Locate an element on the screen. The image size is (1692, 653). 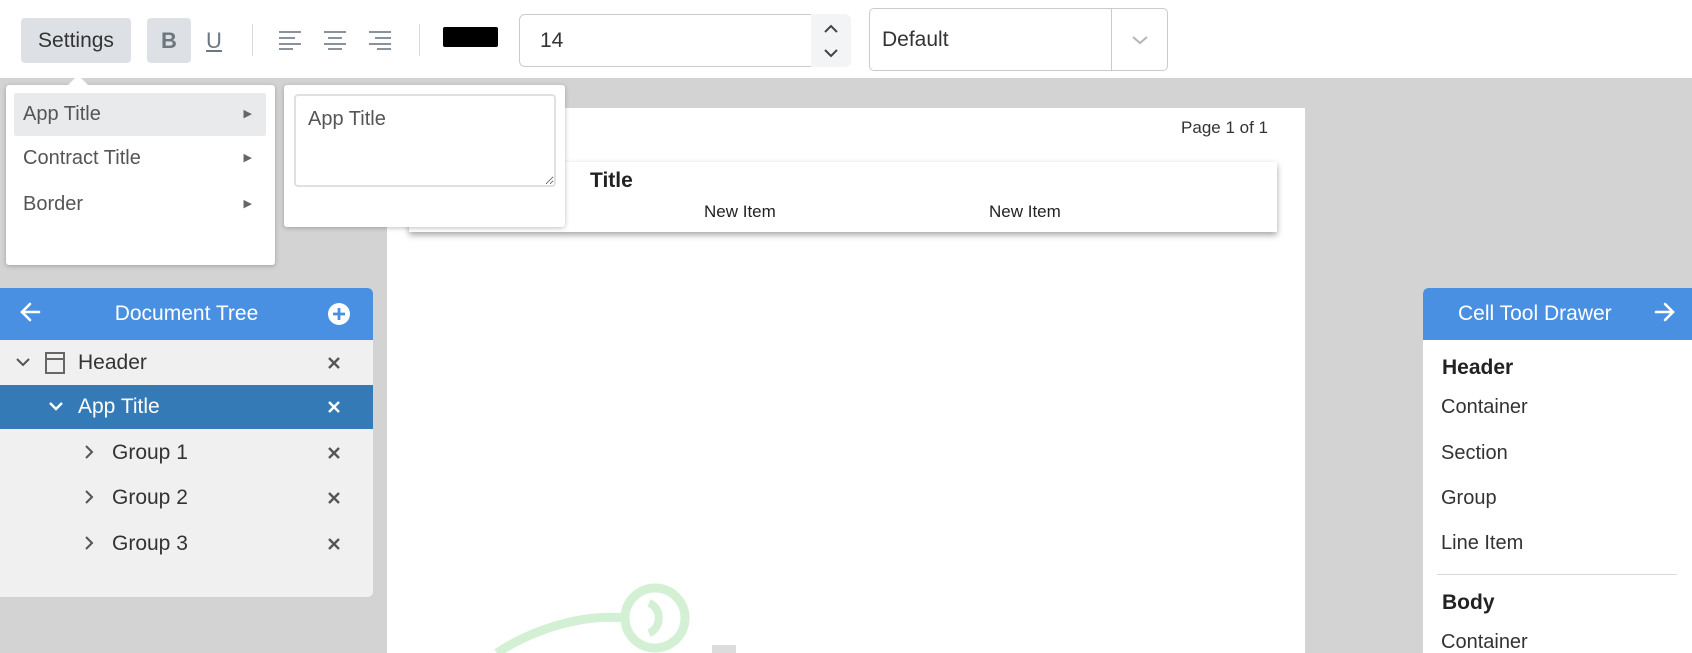
document-tree-title: Document Tree is located at coordinates (186, 313).